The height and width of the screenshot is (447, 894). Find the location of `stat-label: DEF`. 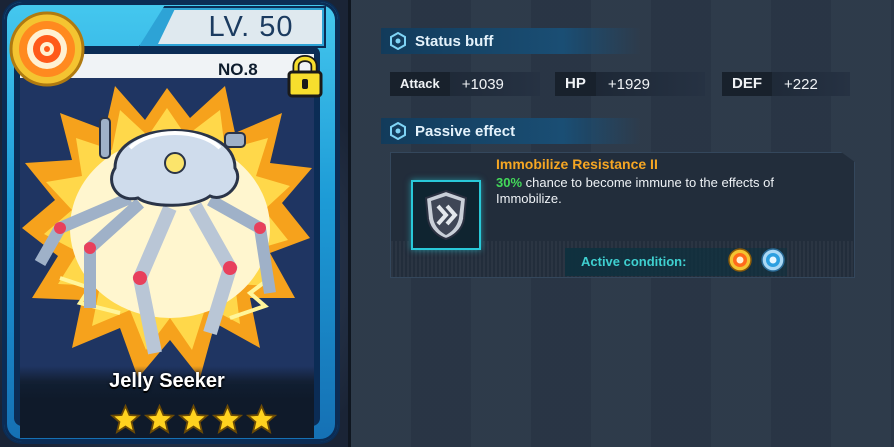

stat-label: DEF is located at coordinates (747, 84).